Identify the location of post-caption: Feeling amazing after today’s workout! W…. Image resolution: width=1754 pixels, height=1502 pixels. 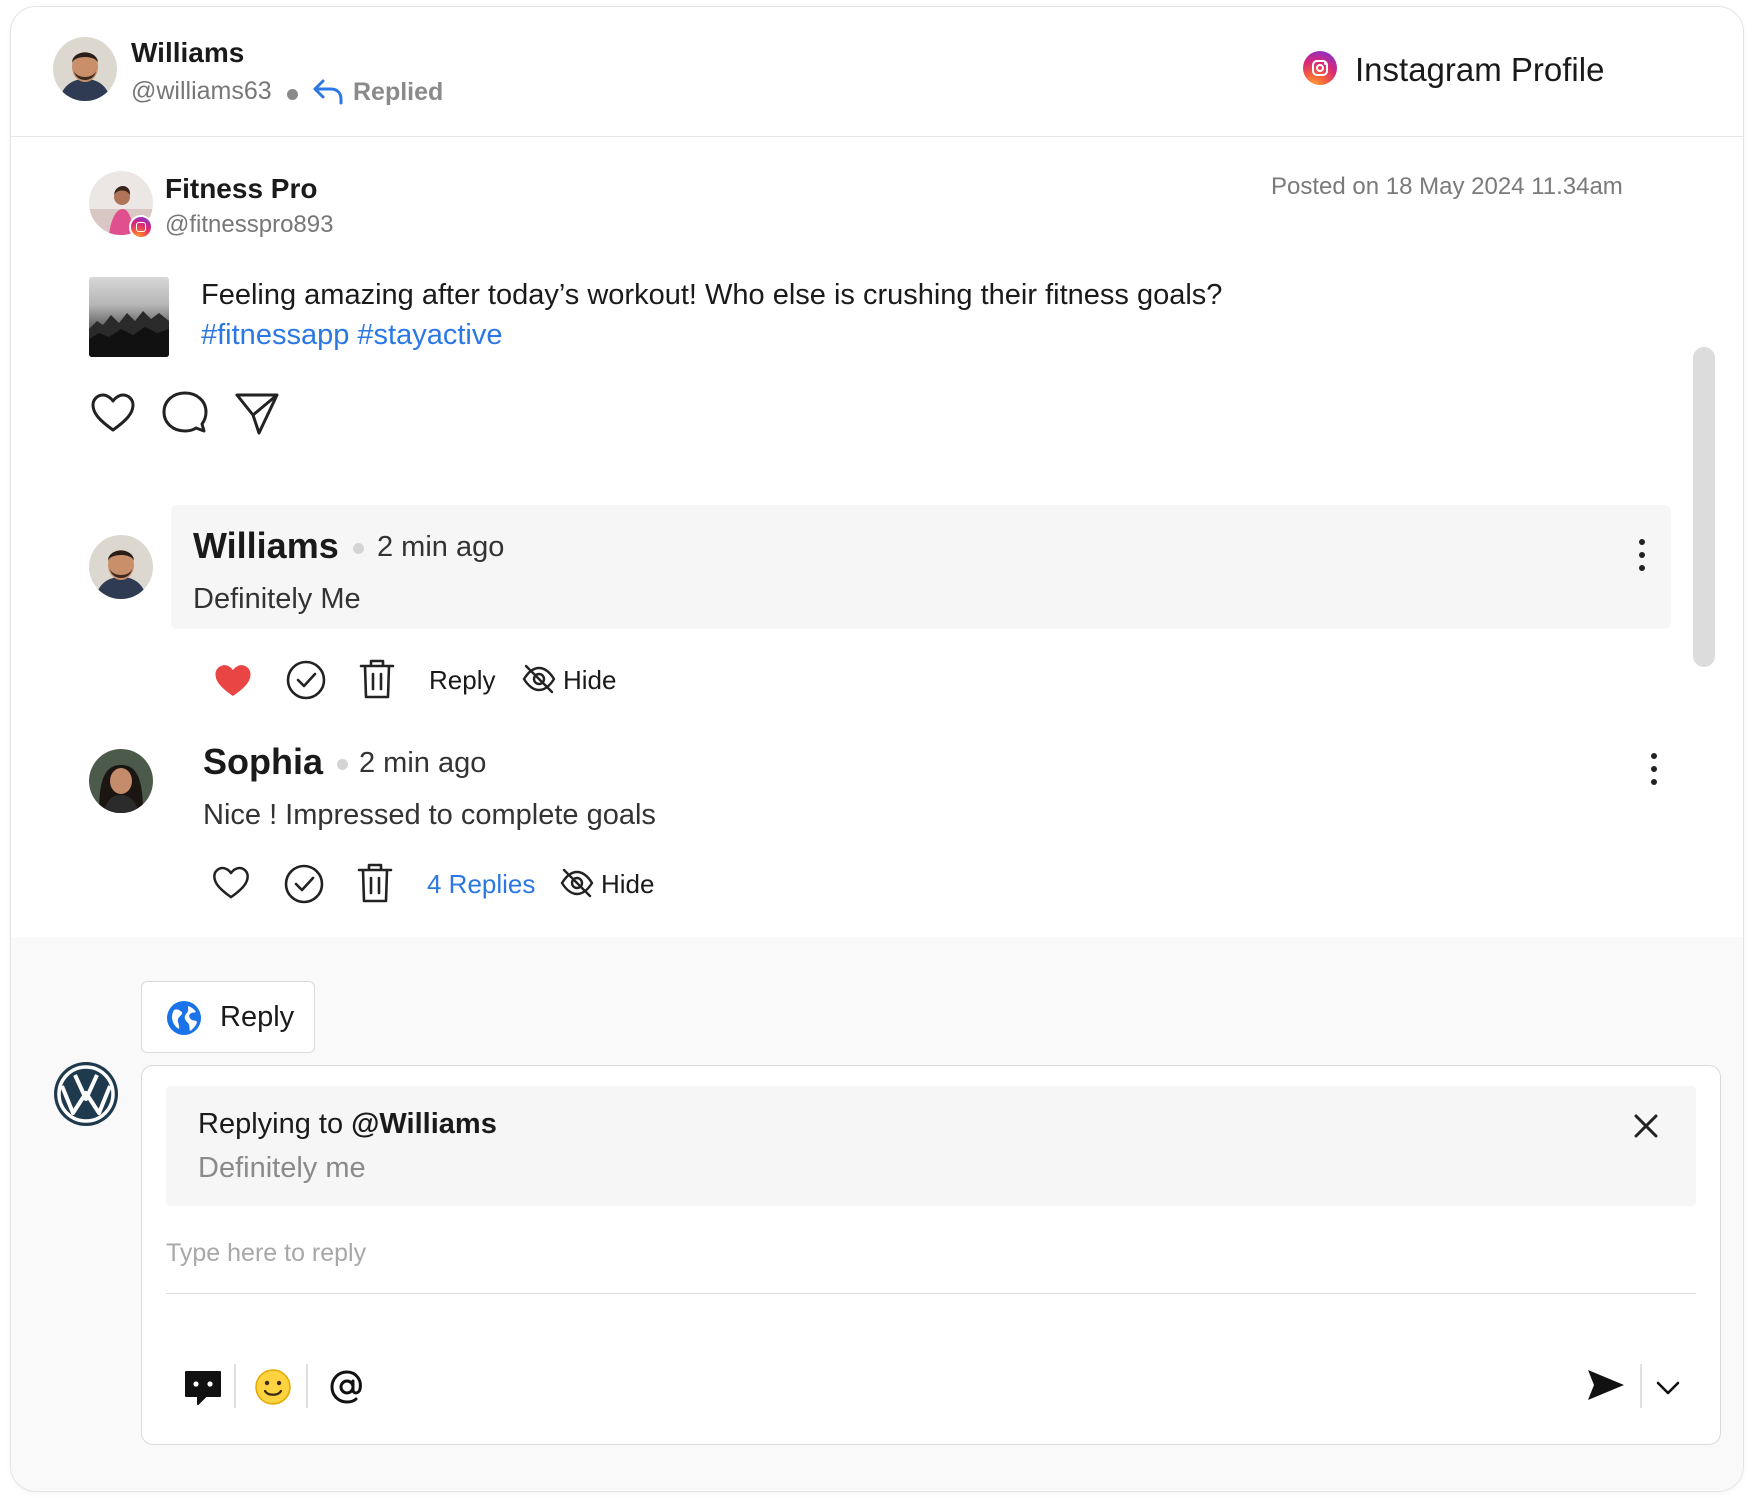
(712, 295).